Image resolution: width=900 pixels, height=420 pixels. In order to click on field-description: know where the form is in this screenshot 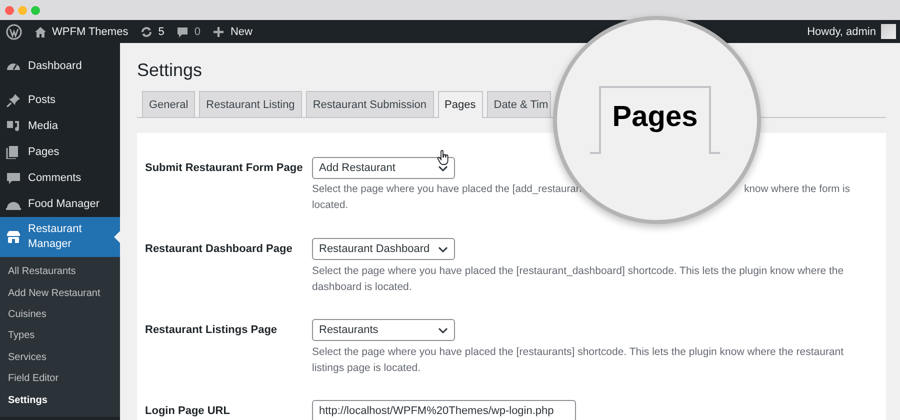, I will do `click(797, 190)`.